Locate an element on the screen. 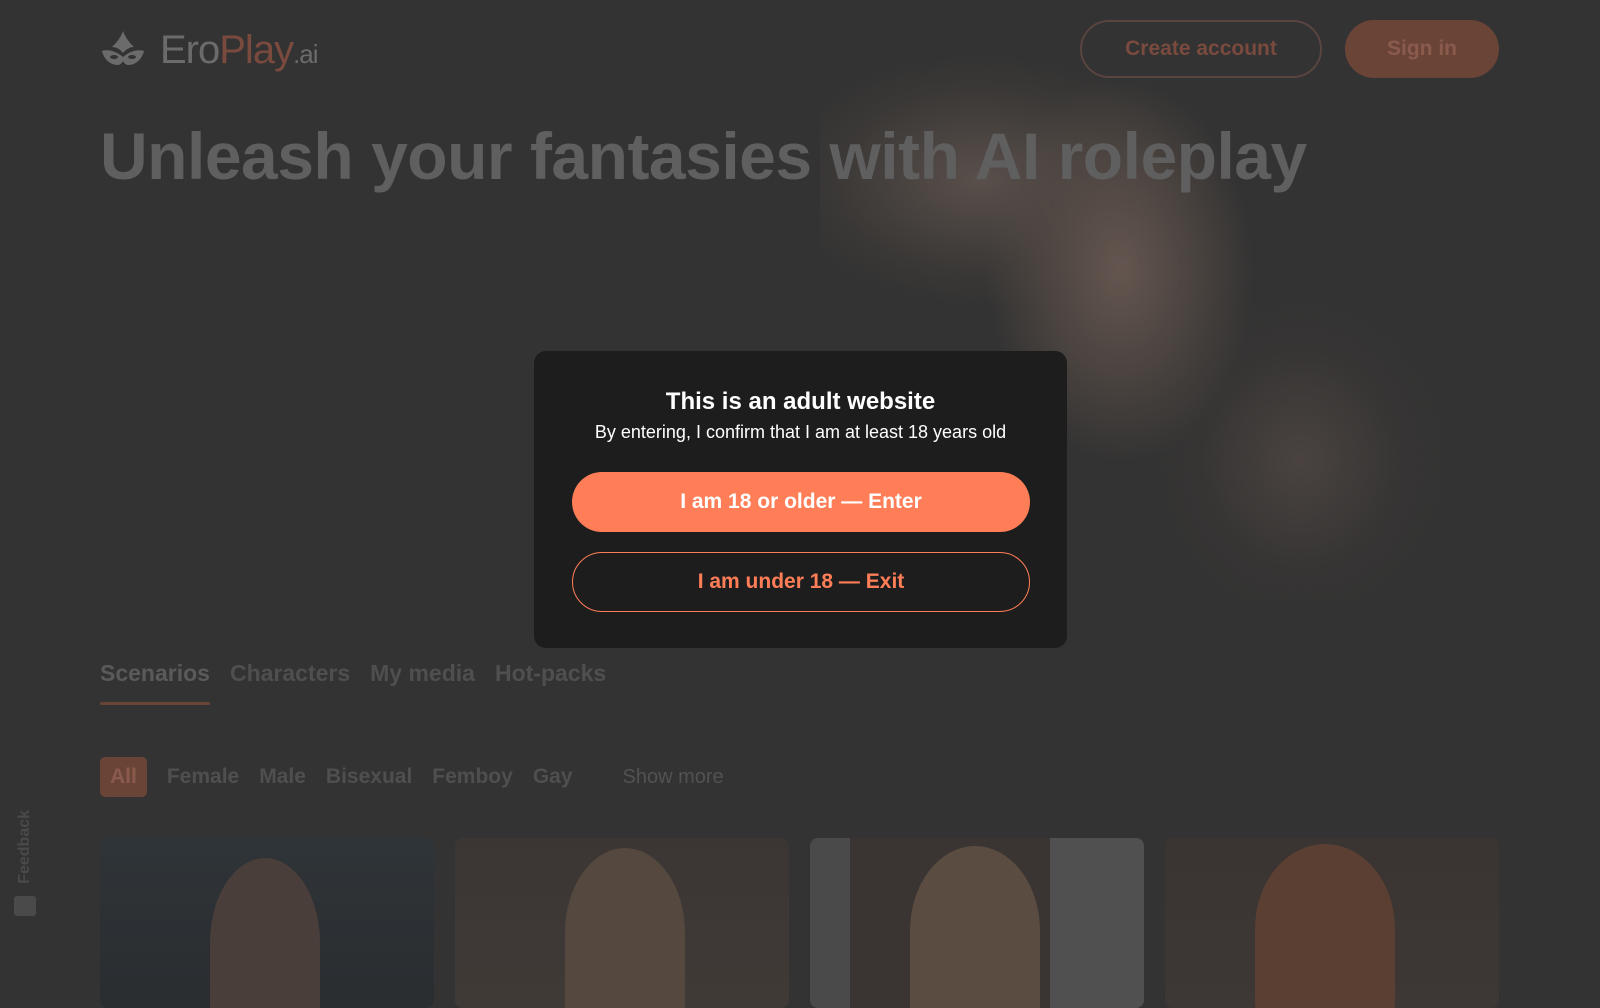 The height and width of the screenshot is (1008, 1600). filter-chip-all: All is located at coordinates (123, 777).